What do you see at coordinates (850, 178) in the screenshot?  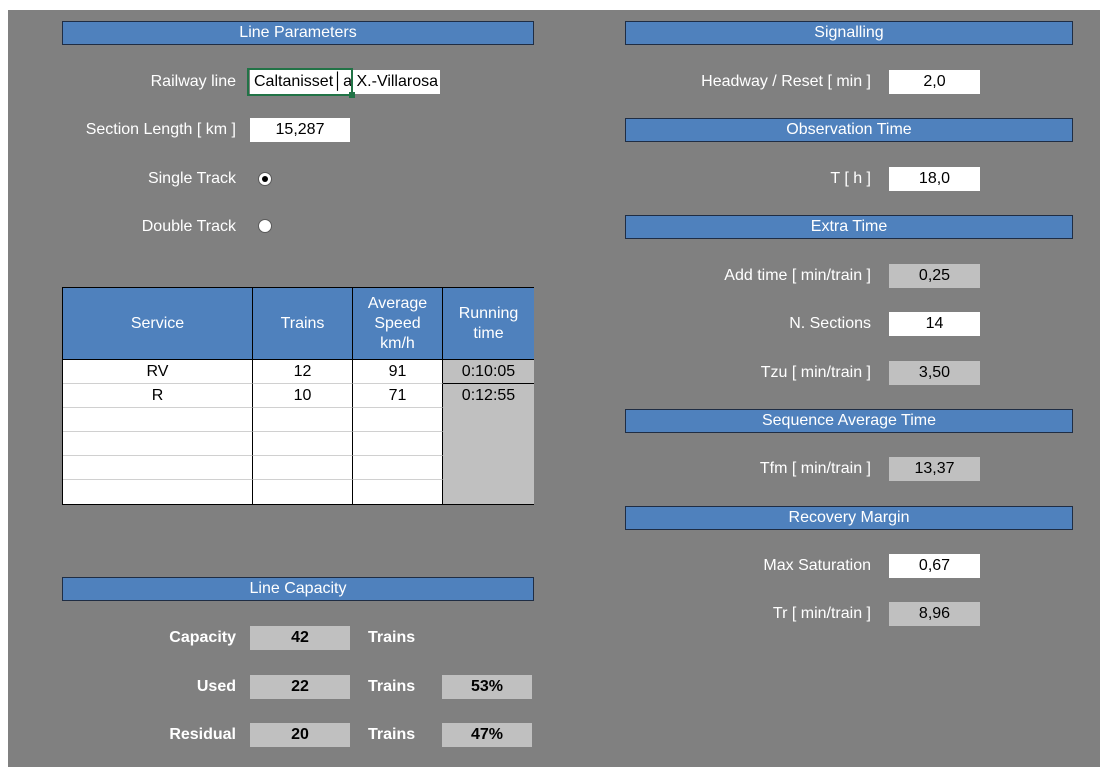 I see `observation-t-label: T [ h ]` at bounding box center [850, 178].